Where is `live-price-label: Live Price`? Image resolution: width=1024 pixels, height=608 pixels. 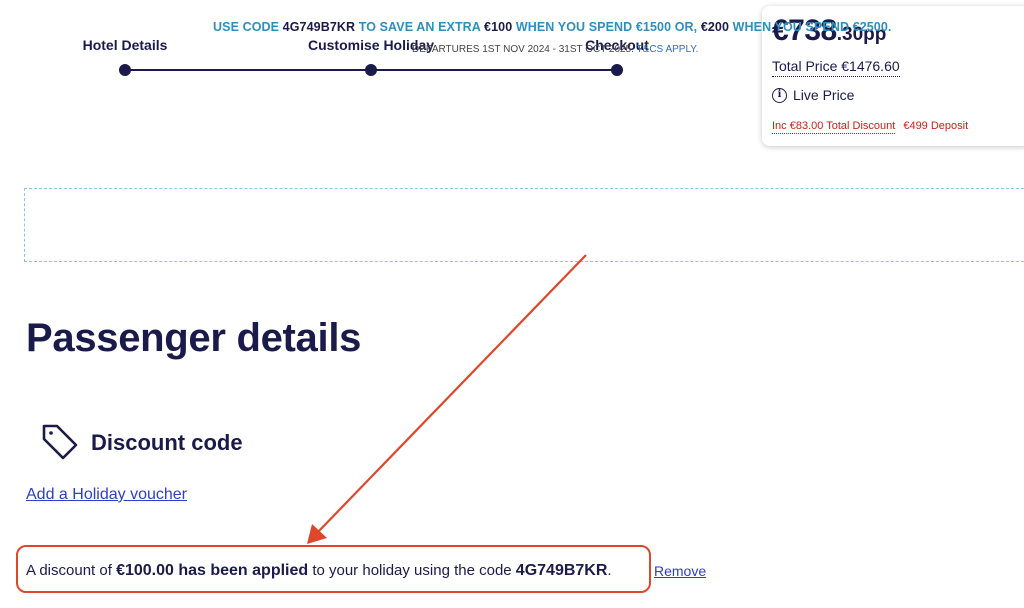 live-price-label: Live Price is located at coordinates (824, 95).